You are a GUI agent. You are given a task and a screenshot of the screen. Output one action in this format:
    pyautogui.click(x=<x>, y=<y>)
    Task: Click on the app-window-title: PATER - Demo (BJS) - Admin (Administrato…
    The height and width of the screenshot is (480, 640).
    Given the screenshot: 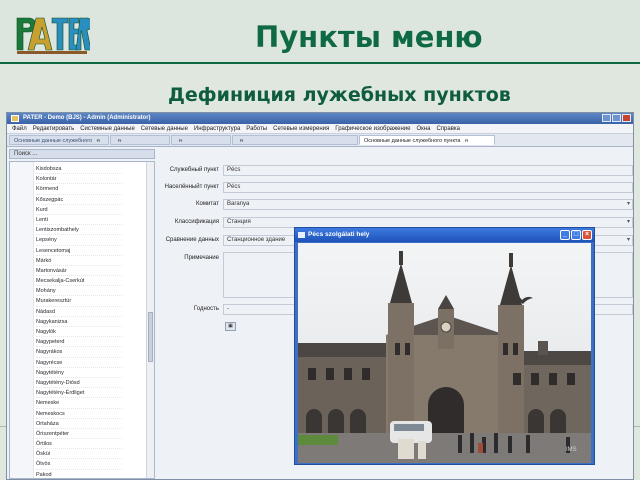 What is the action you would take?
    pyautogui.click(x=87, y=118)
    